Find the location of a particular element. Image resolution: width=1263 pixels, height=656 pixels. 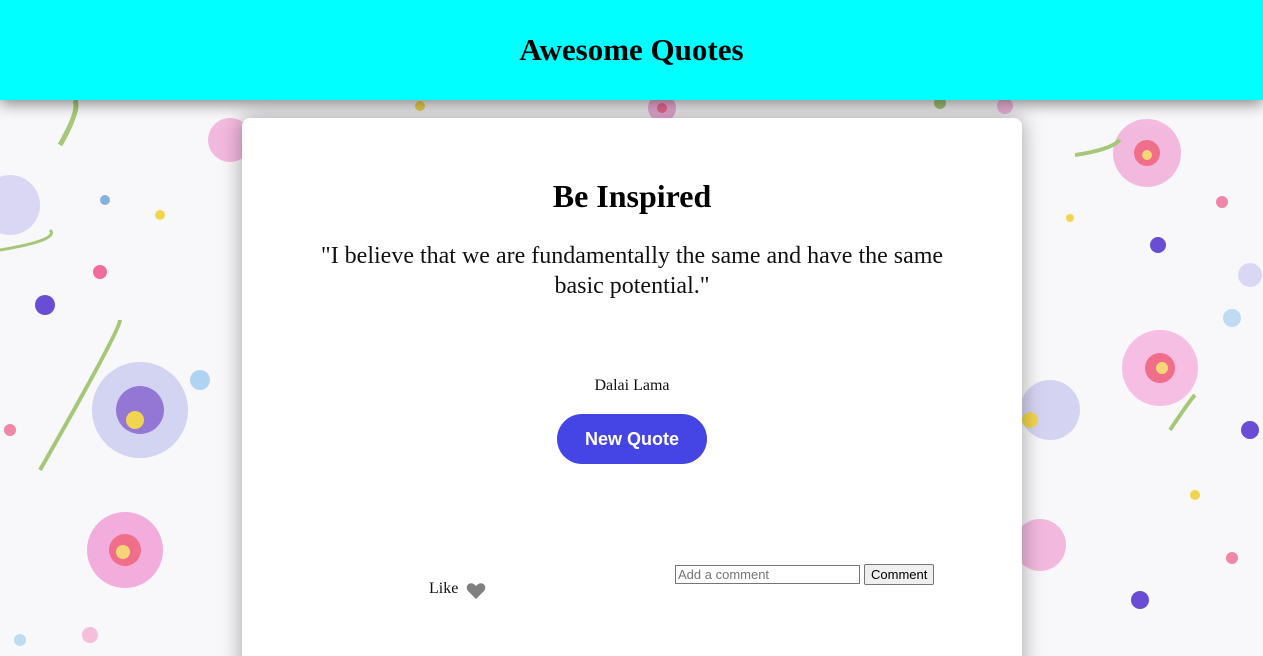

site-title: Awesome Quotes is located at coordinates (631, 49).